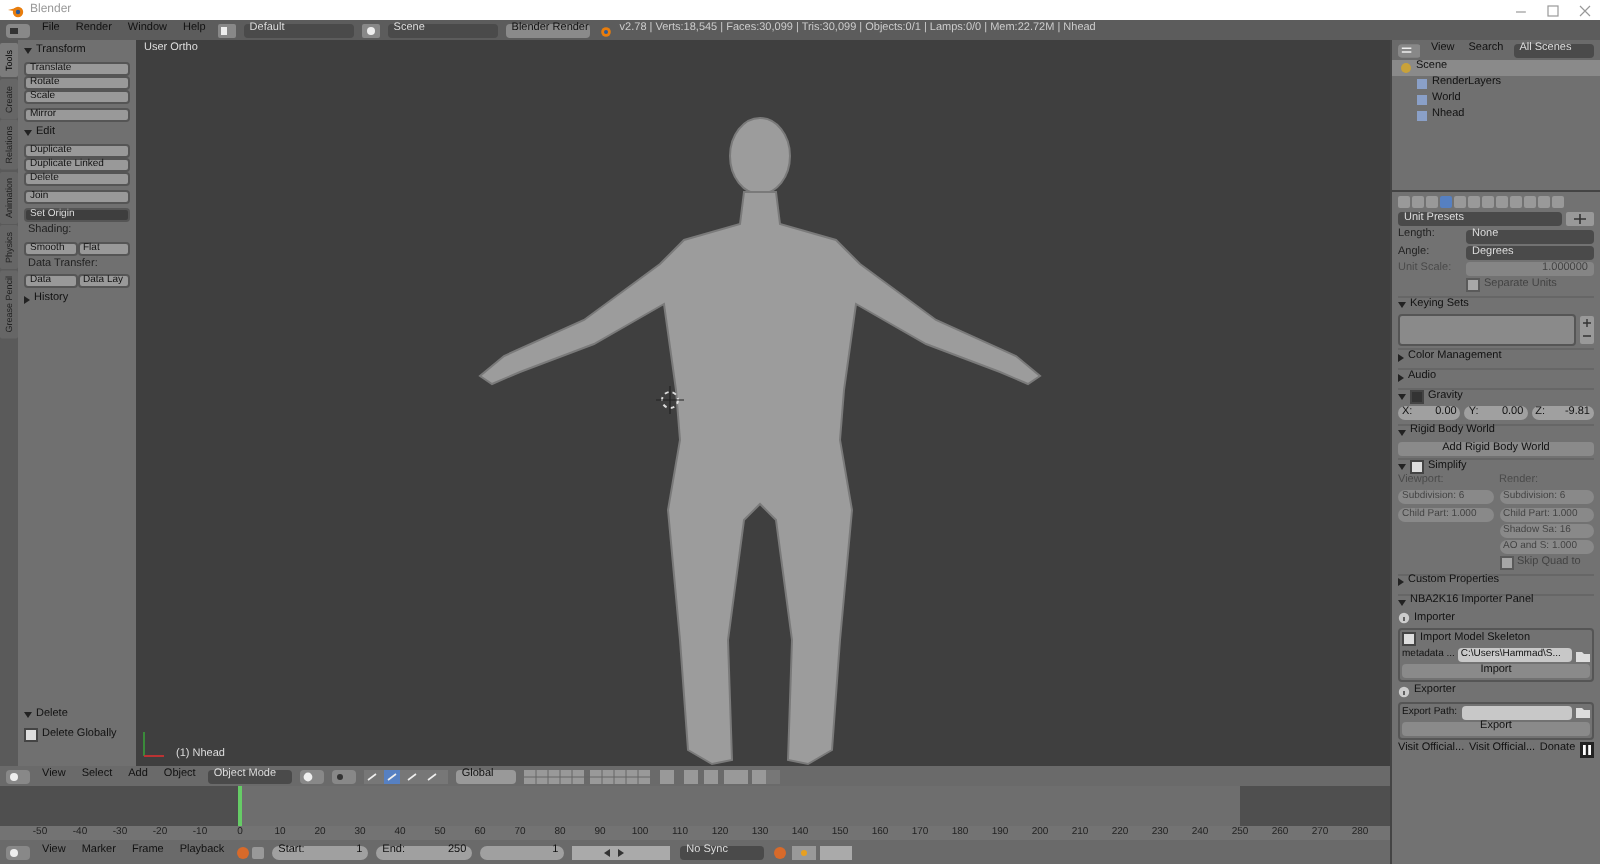  I want to click on pivot-icon, so click(343, 776).